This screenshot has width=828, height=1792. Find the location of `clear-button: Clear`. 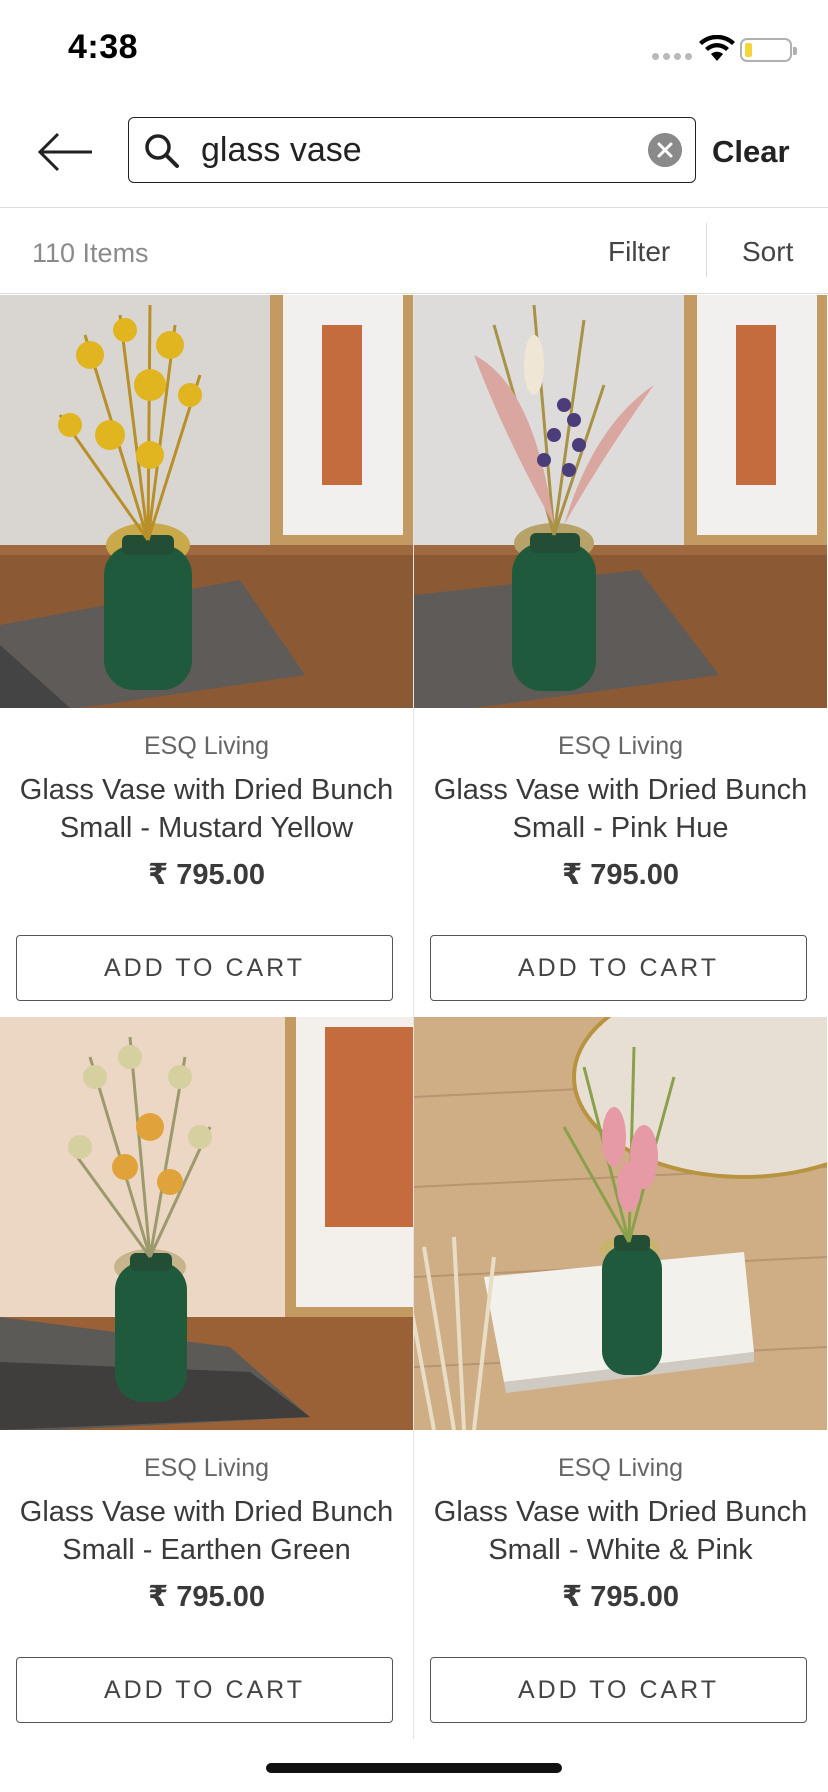

clear-button: Clear is located at coordinates (751, 152).